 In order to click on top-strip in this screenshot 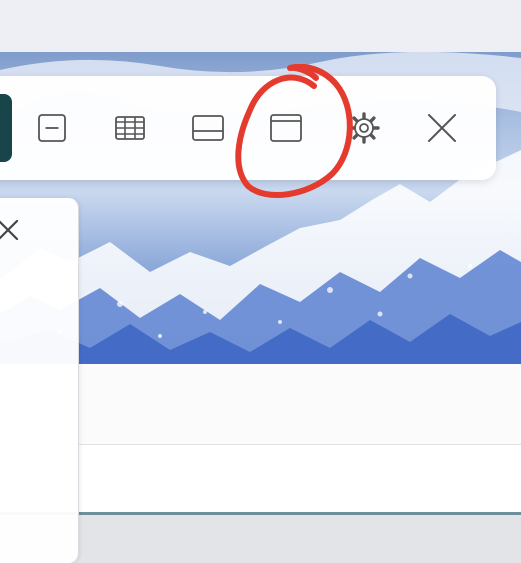, I will do `click(260, 26)`.